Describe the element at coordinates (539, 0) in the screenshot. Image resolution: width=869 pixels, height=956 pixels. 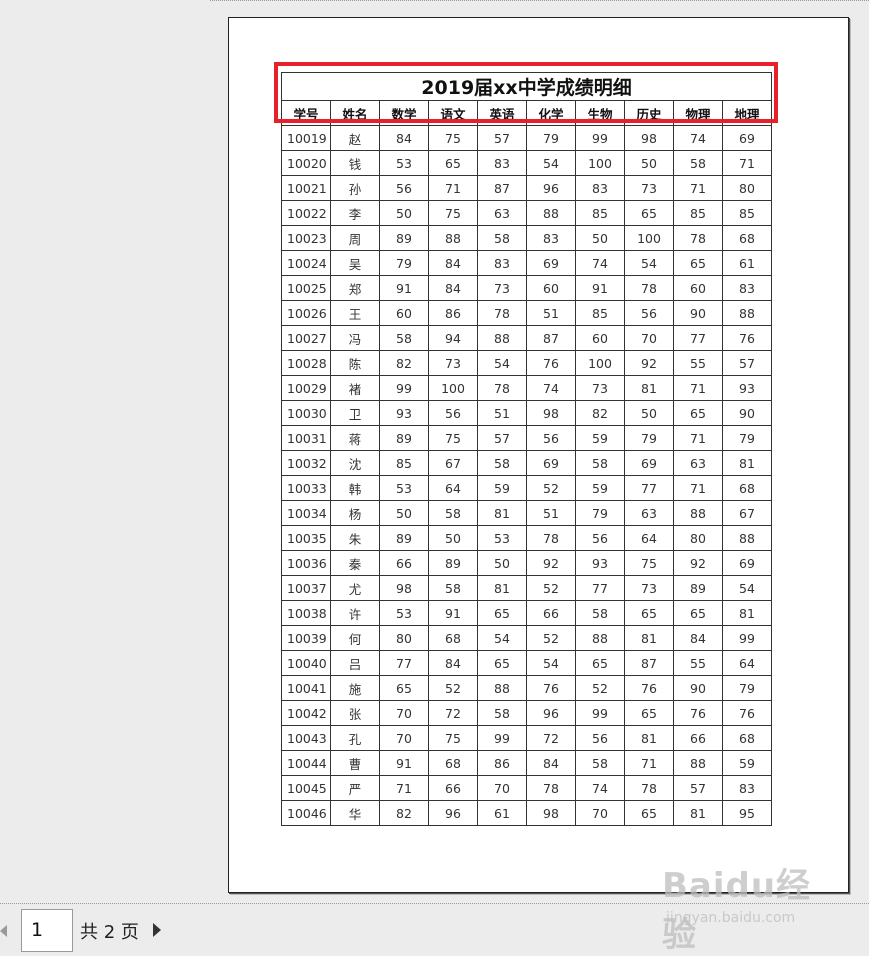
I see `top-margin-guide` at that location.